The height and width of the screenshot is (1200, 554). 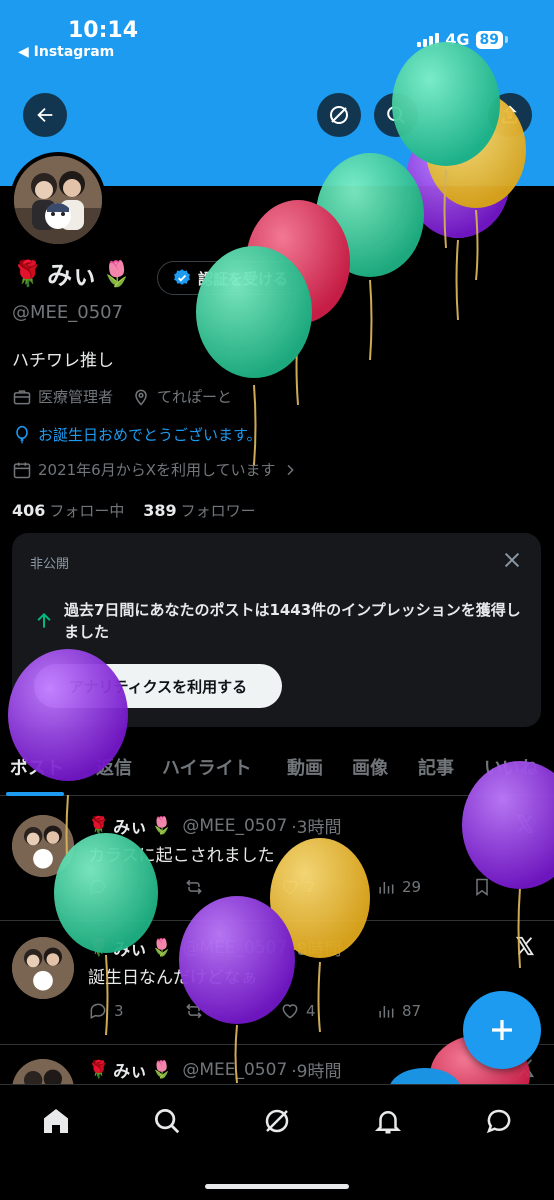 I want to click on profile-tabs: ポスト 返信 ハイライト 動画 画像 記事 いいね, so click(x=277, y=773).